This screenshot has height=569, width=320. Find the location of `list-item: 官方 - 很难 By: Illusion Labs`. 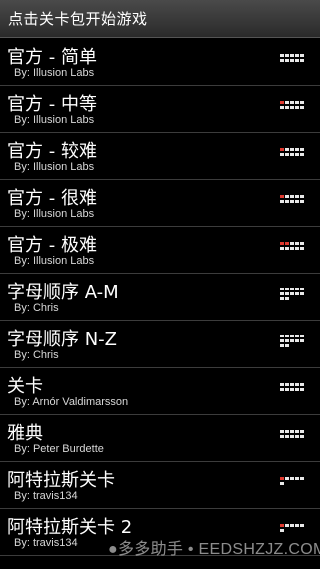

list-item: 官方 - 很难 By: Illusion Labs is located at coordinates (160, 203).